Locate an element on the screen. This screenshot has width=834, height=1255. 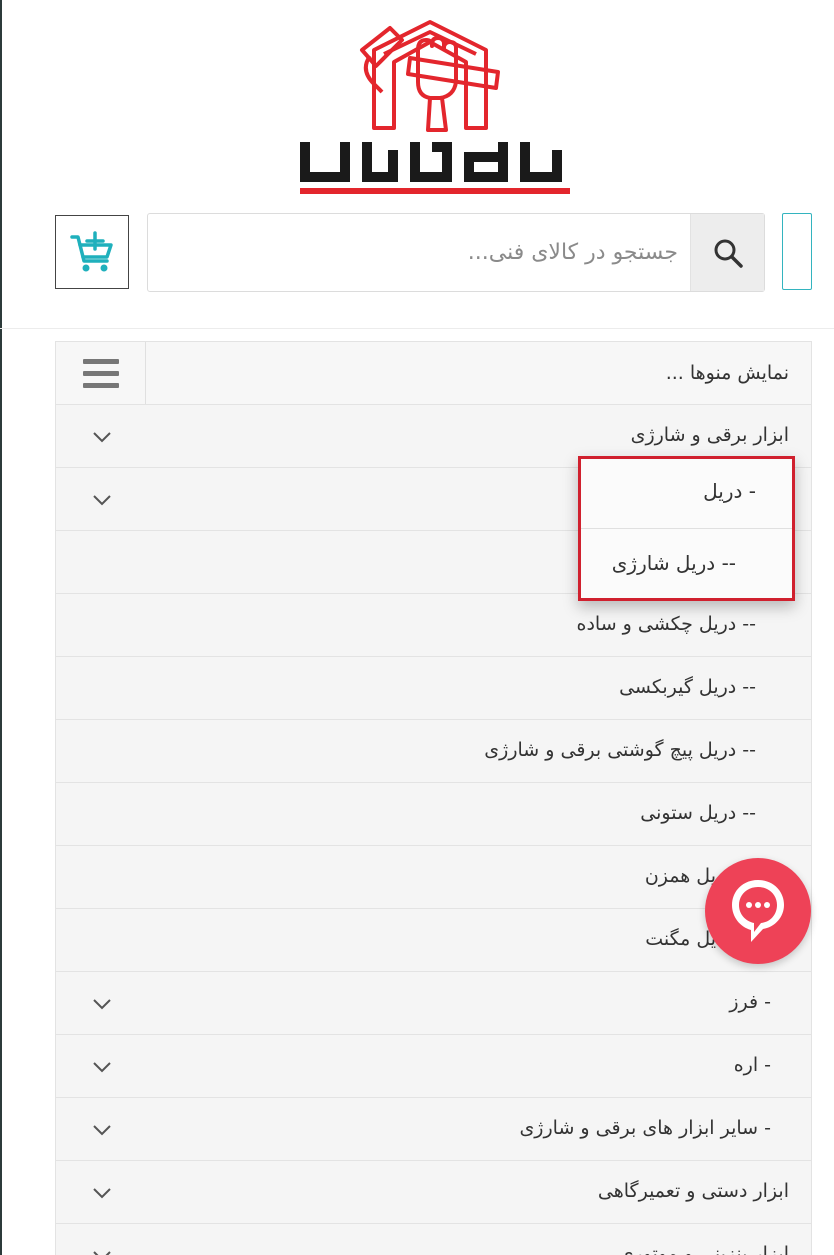
menu-item-label: ابزار دستی و تعمیرگاهی is located at coordinates (693, 1191).